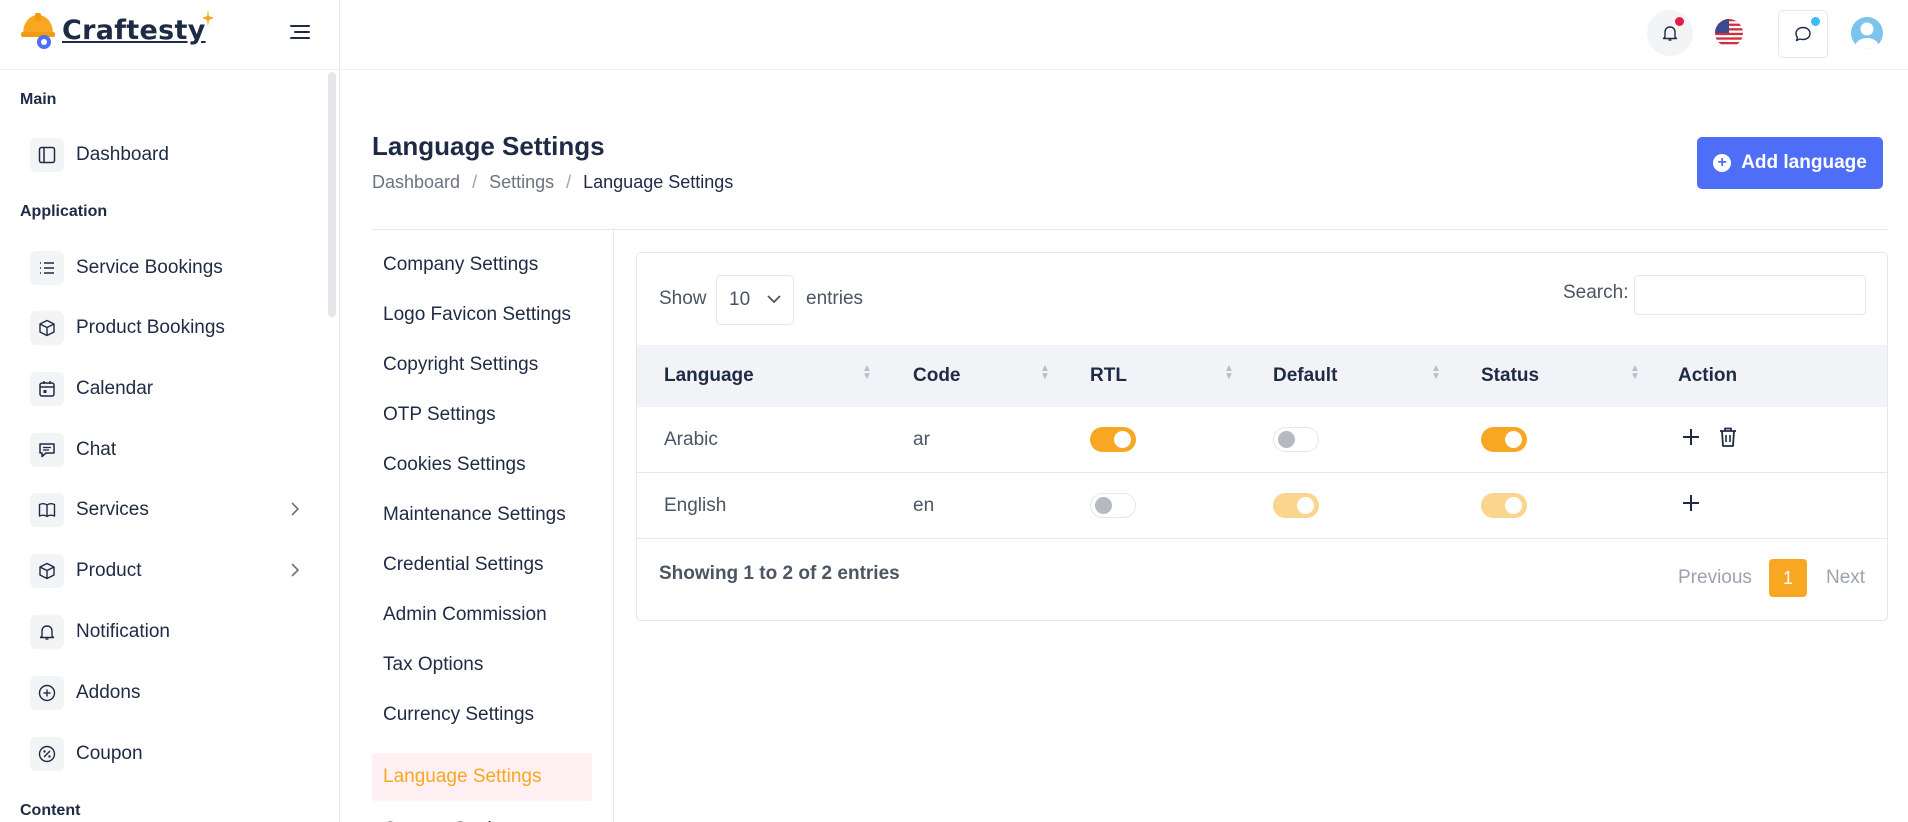  What do you see at coordinates (1803, 34) in the screenshot?
I see `messages-button` at bounding box center [1803, 34].